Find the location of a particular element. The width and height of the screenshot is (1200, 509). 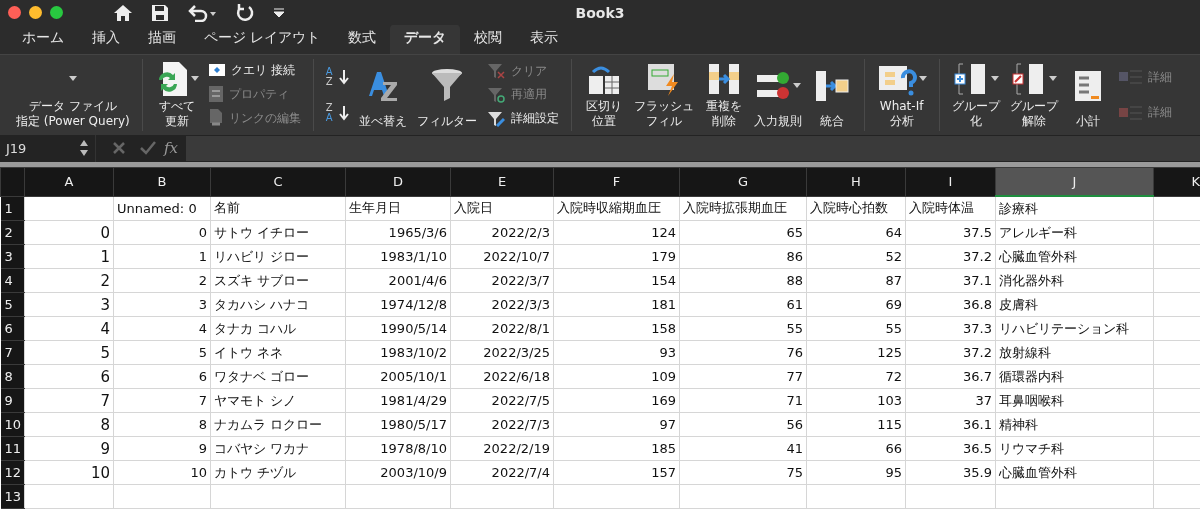

table-cell: 入院時収縮期血圧 is located at coordinates (616, 208).